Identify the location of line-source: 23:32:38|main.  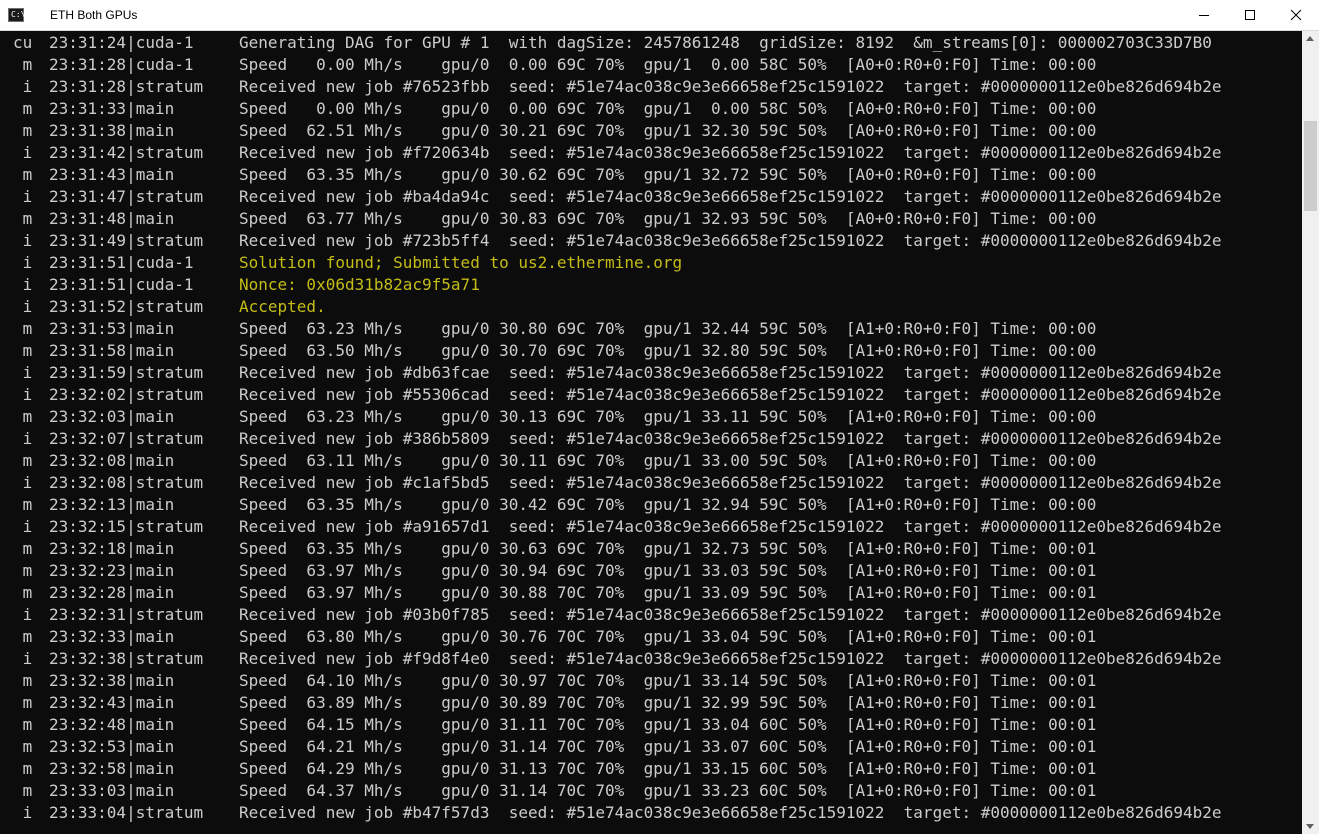
(112, 680).